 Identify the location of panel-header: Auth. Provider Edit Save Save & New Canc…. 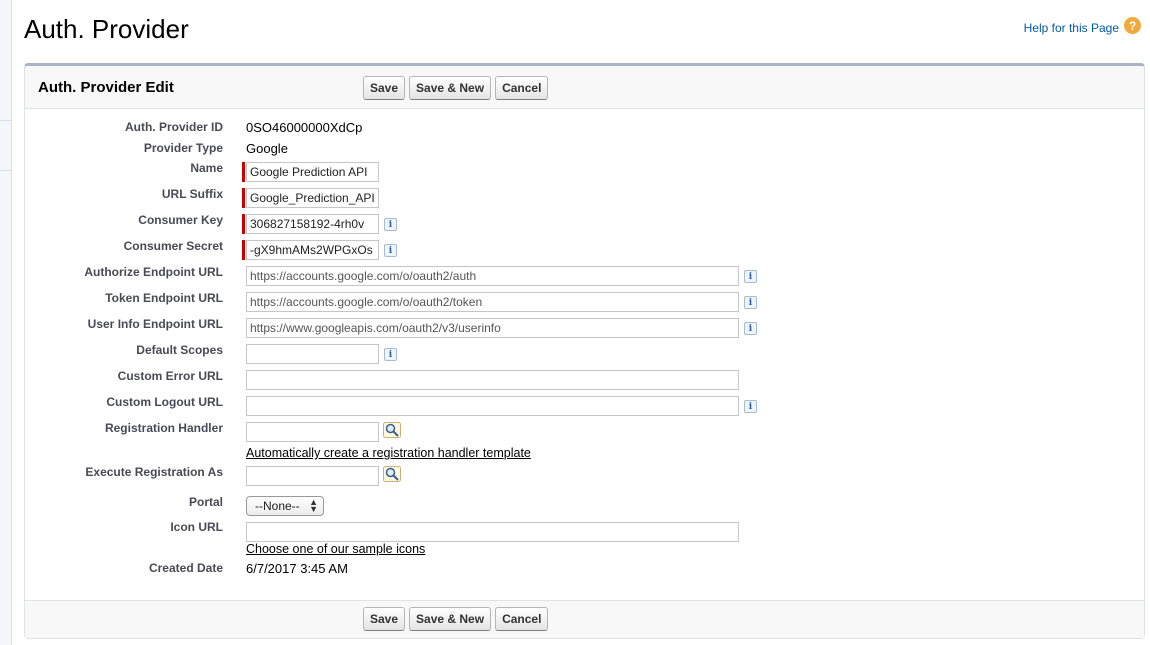
(584, 87).